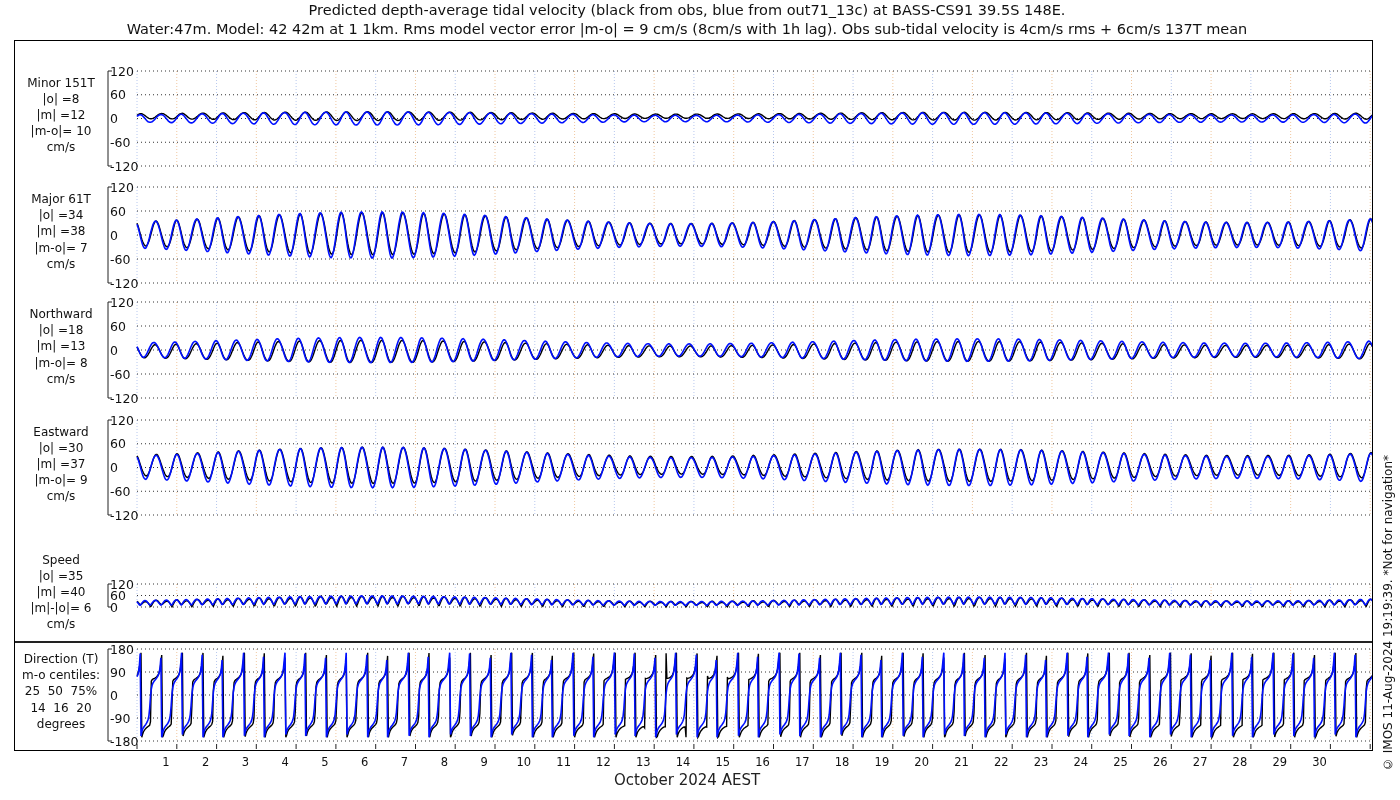 The height and width of the screenshot is (800, 1400). I want to click on y-tick-label: -90, so click(120, 718).